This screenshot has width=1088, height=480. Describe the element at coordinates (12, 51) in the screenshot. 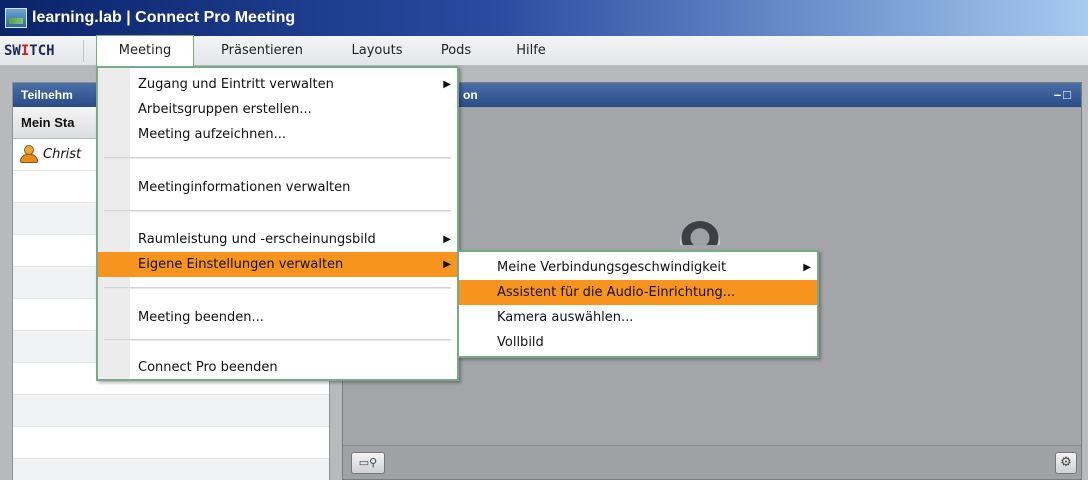

I see `switch-logo-part: SW` at that location.